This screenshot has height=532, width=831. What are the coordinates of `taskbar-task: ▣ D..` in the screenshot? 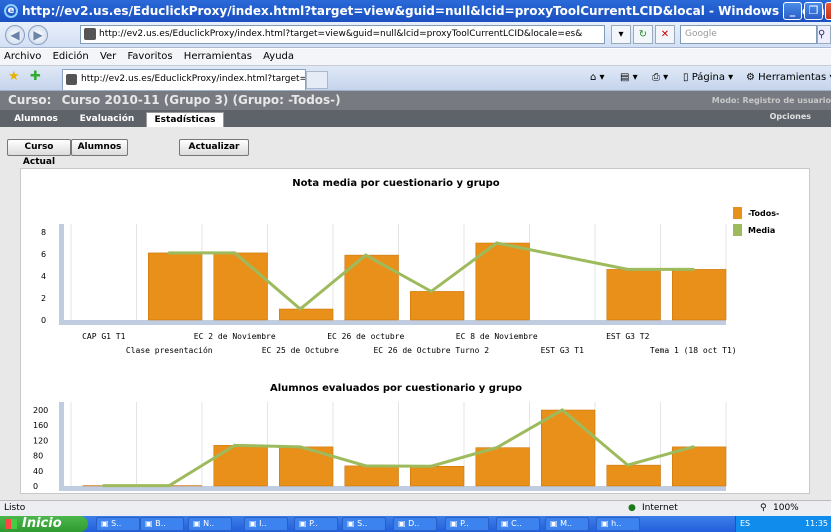 It's located at (415, 524).